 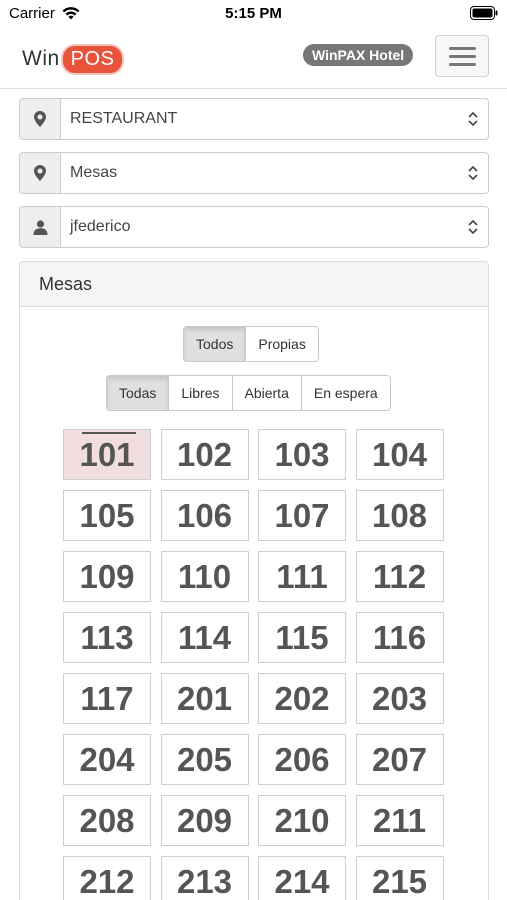 I want to click on table-tile-215: 215, so click(x=399, y=878).